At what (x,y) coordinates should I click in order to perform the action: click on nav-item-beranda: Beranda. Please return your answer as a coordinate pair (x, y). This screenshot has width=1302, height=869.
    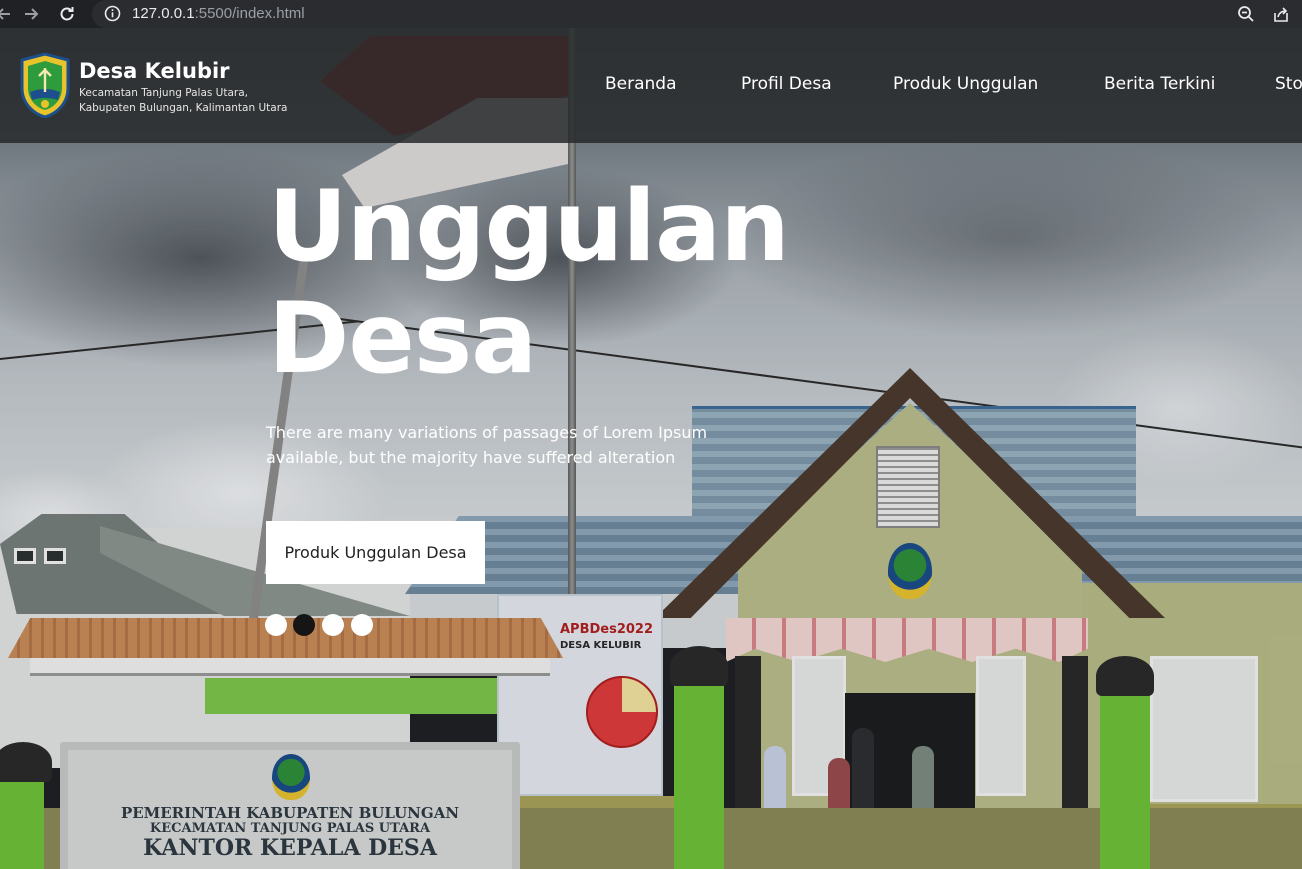
    Looking at the image, I should click on (641, 84).